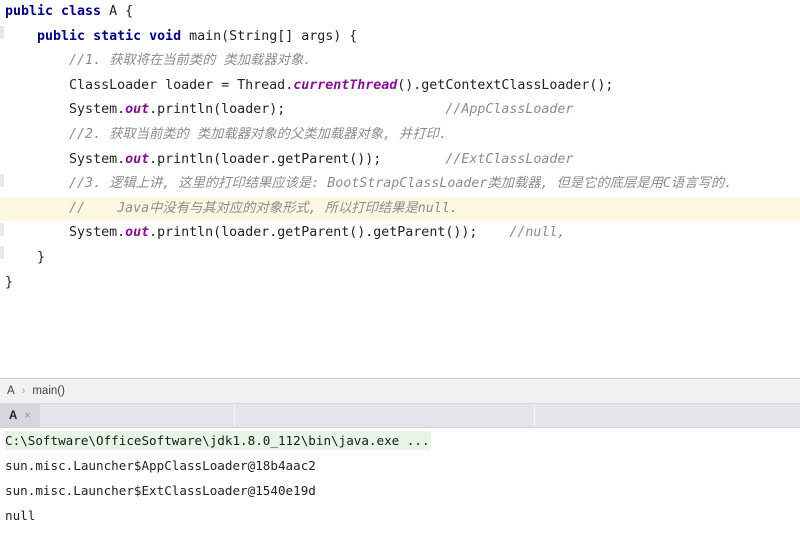  Describe the element at coordinates (48, 391) in the screenshot. I see `breadcrumb-method: main()` at that location.